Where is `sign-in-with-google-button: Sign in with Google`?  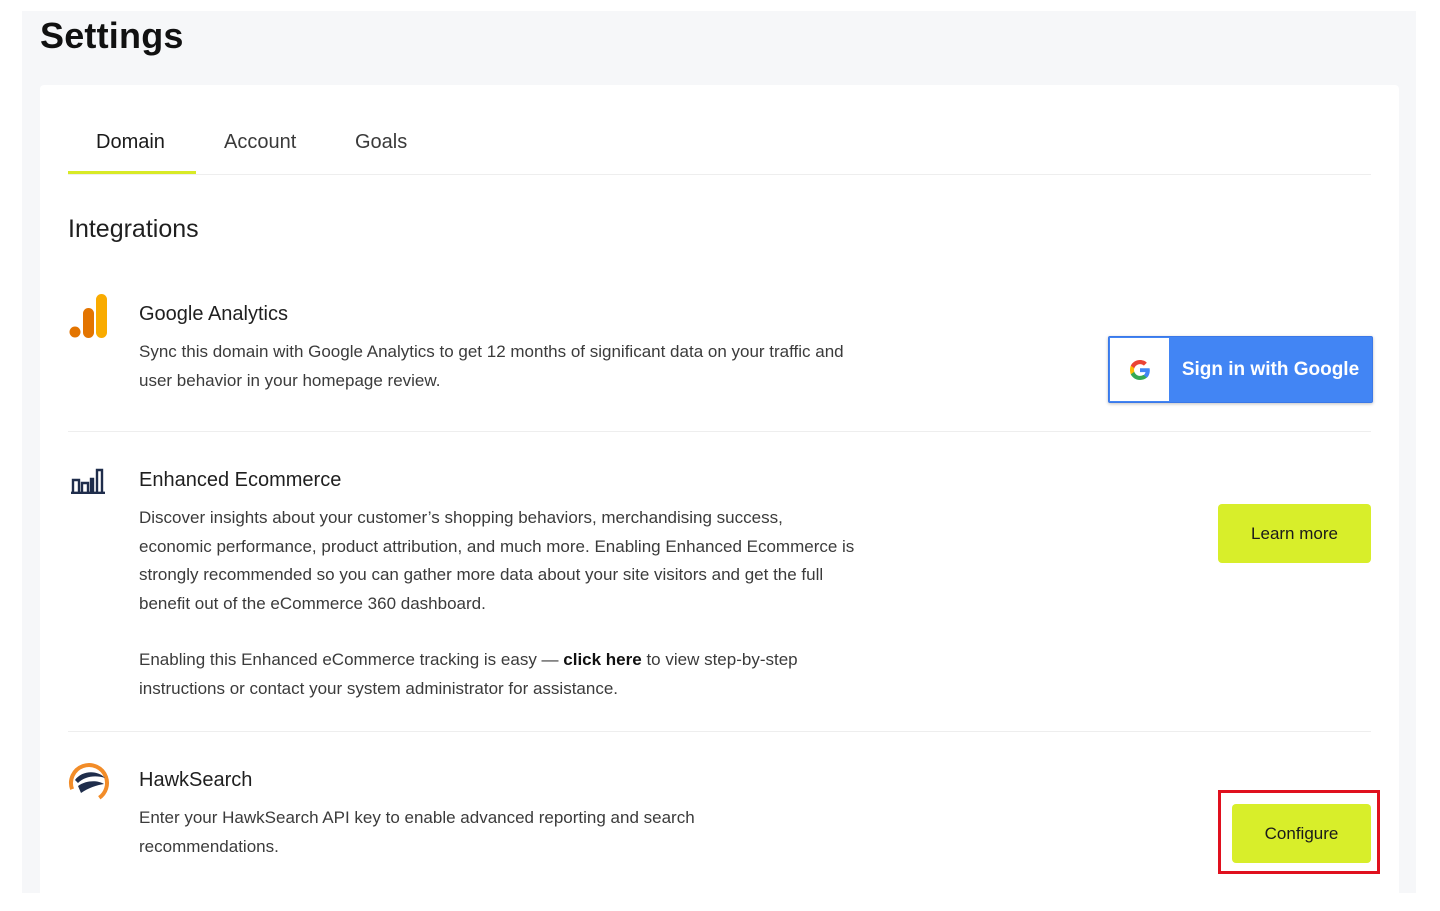
sign-in-with-google-button: Sign in with Google is located at coordinates (1240, 369).